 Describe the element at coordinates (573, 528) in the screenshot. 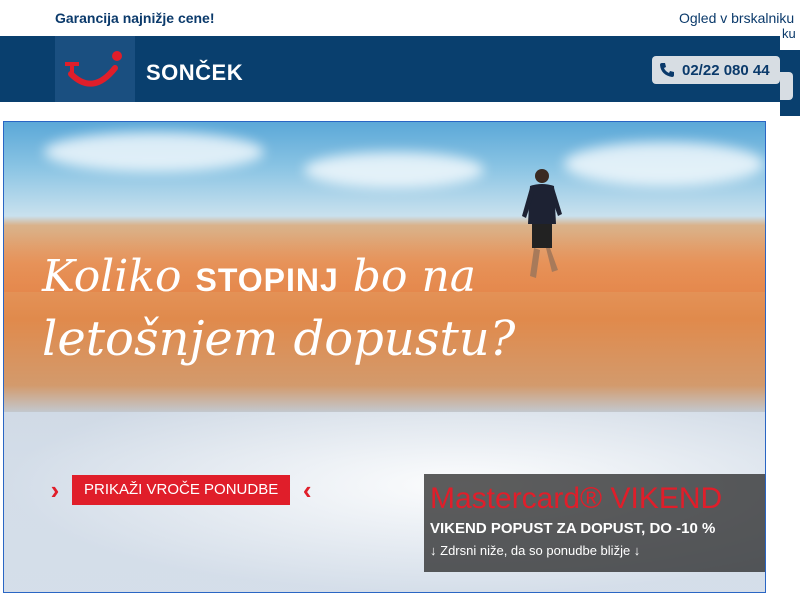

I see `promo-subtitle: VIKEND POPUST ZA DOPUST, DO -10 %` at that location.